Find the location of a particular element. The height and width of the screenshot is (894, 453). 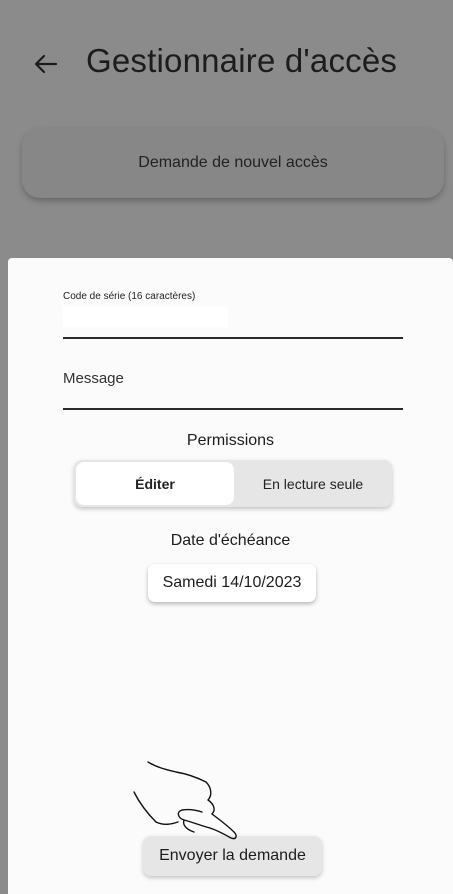

send-request-button: Envoyer la demande is located at coordinates (232, 856).